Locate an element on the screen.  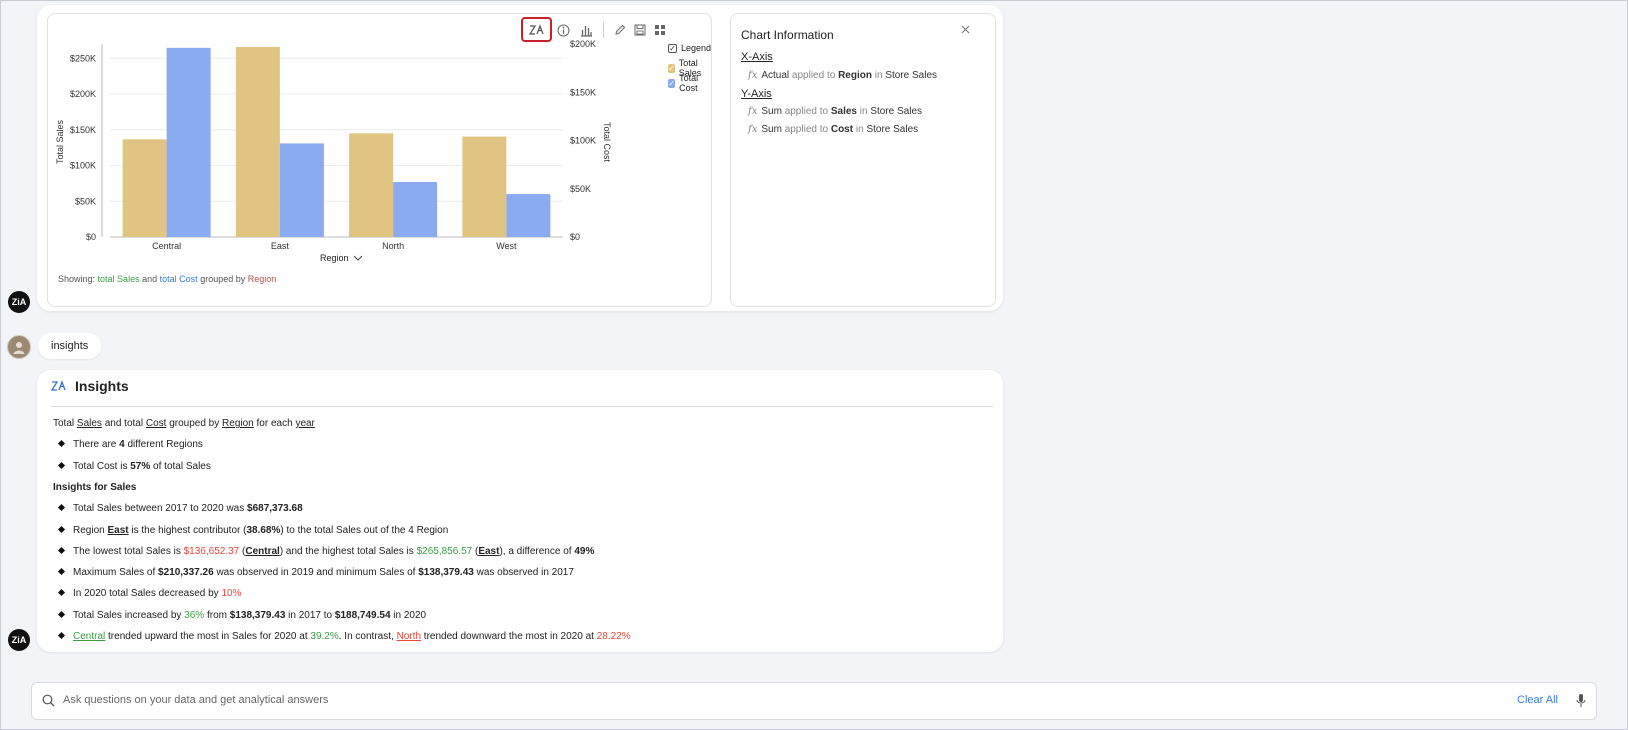
clear-all-button: Clear All is located at coordinates (1537, 700).